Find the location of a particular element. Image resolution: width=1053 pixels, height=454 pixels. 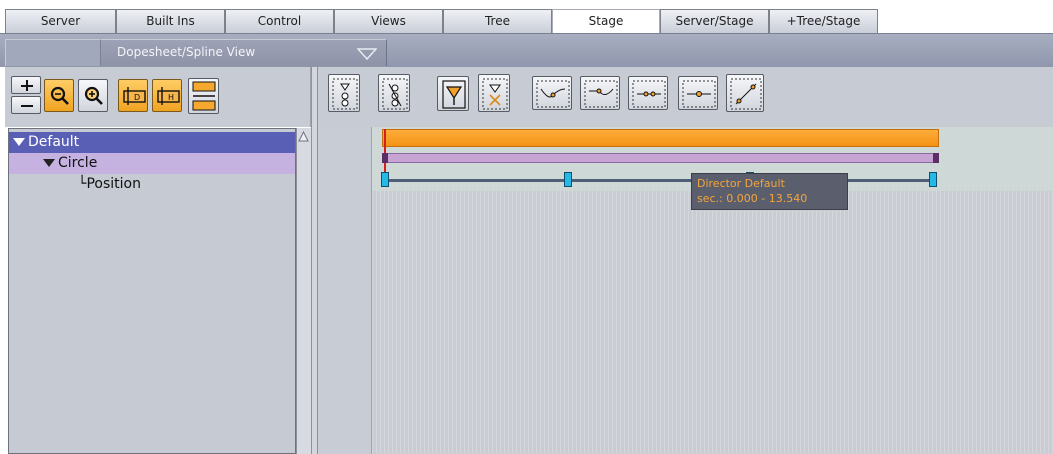

zoom-out-button is located at coordinates (59, 95).